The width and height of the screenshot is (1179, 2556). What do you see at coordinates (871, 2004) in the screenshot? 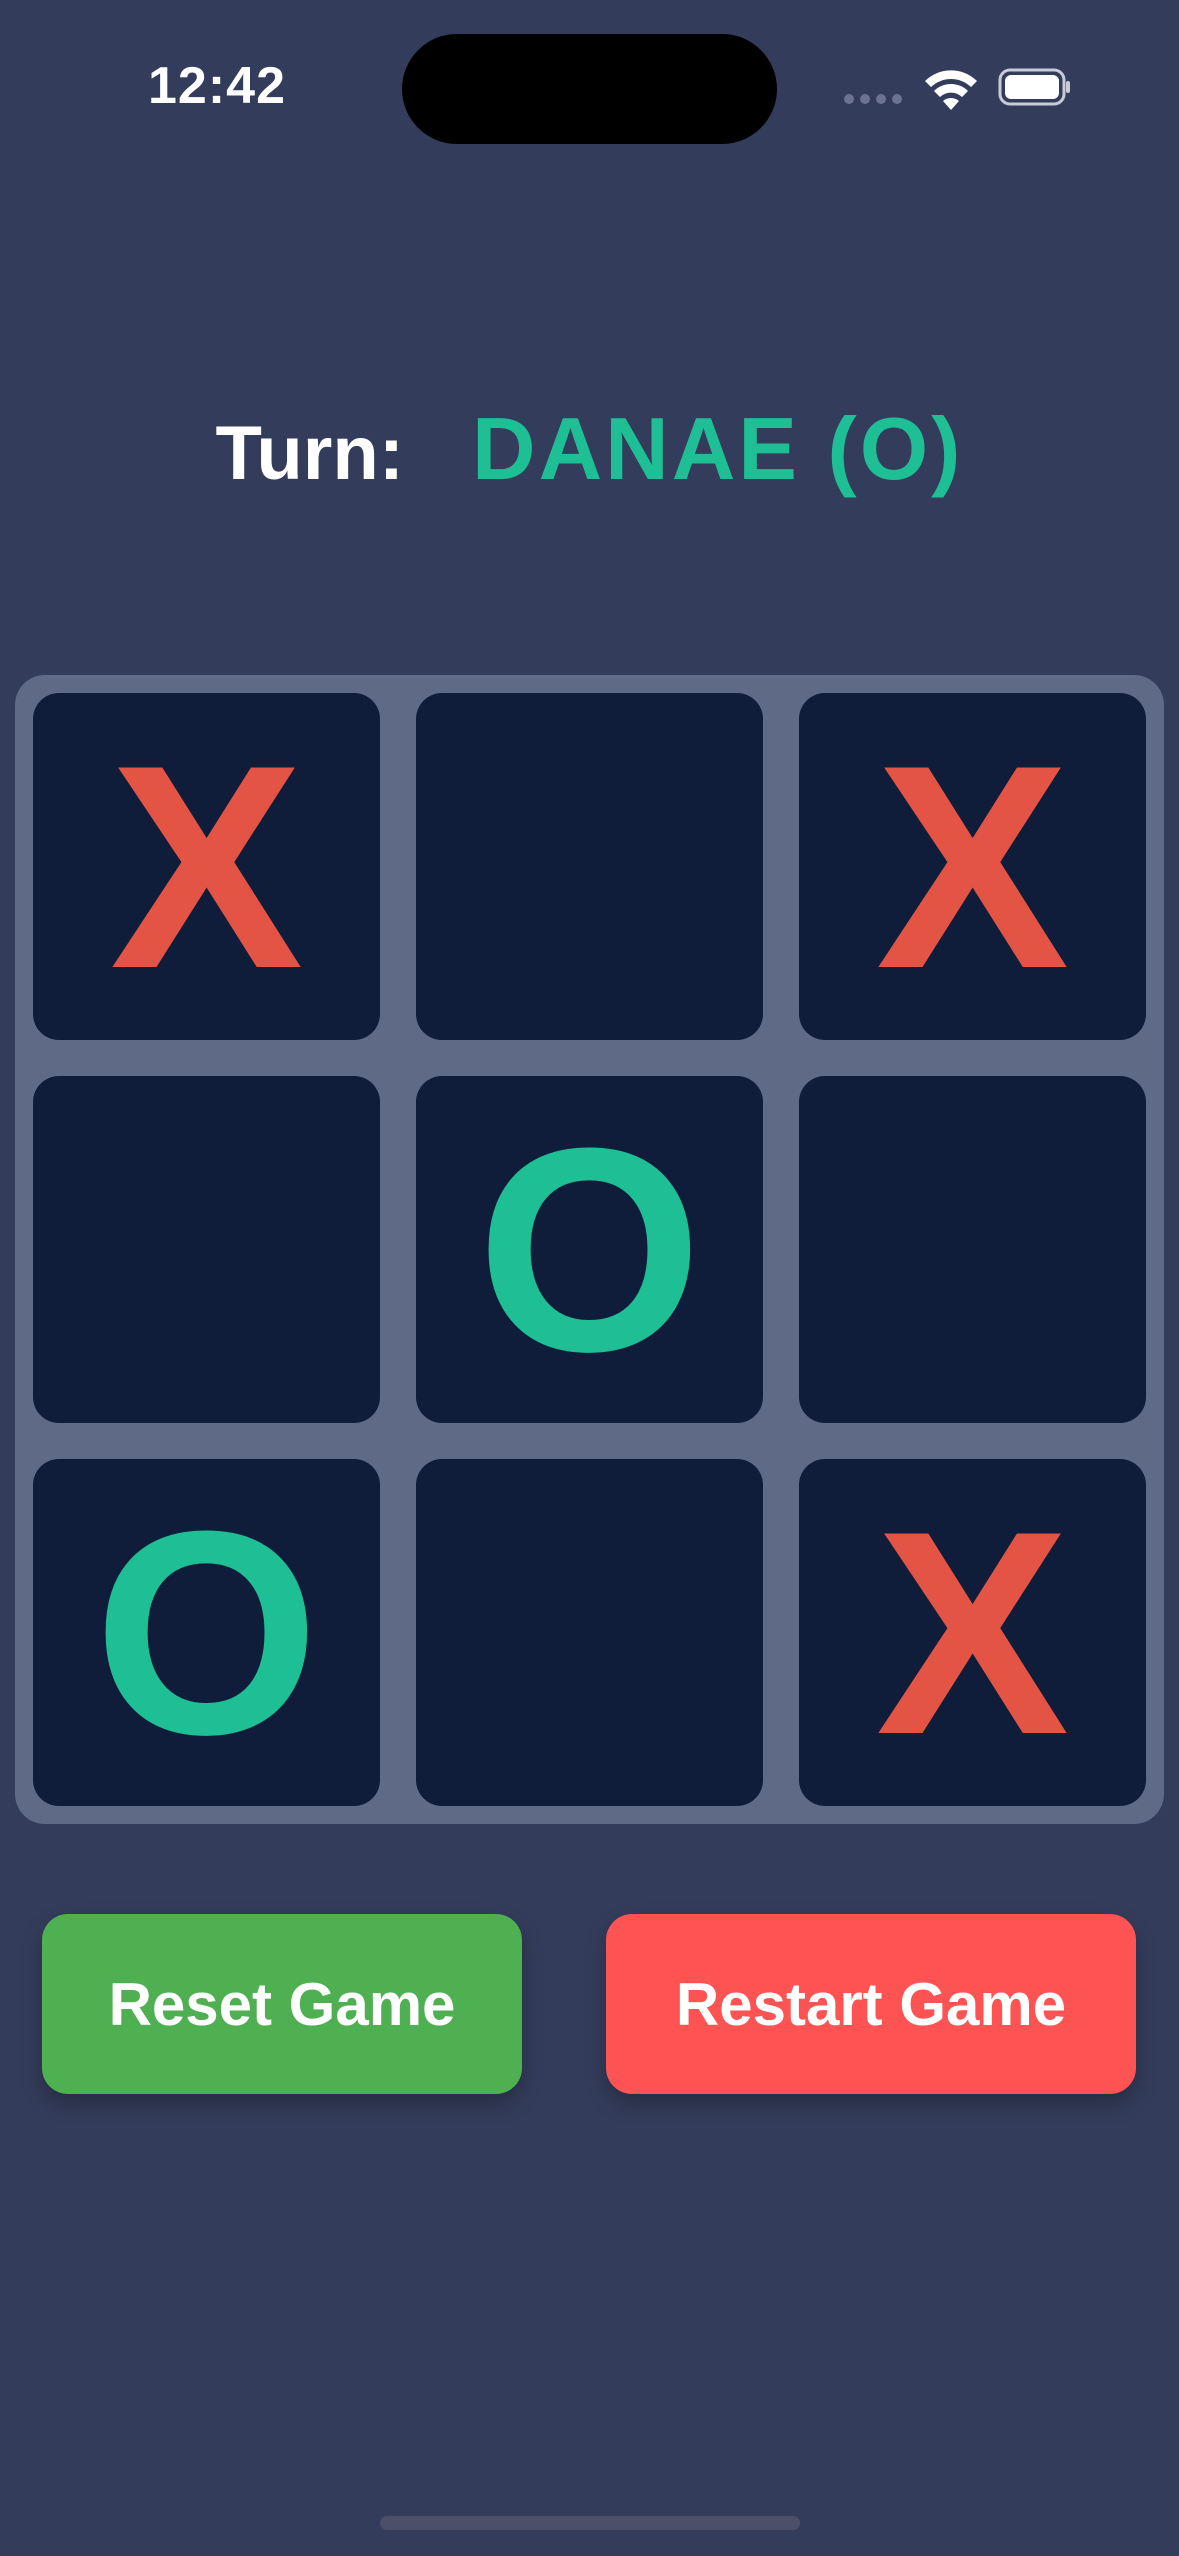
I see `restart-game-button: Restart Game` at bounding box center [871, 2004].